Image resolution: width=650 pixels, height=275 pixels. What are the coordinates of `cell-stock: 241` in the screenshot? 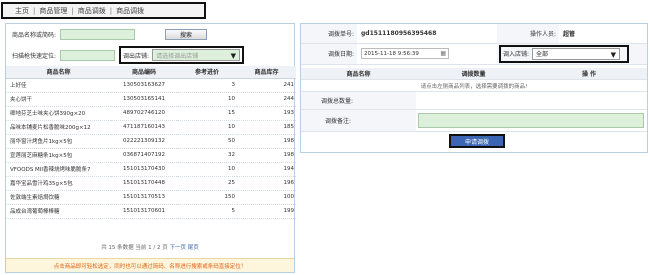 It's located at (266, 85).